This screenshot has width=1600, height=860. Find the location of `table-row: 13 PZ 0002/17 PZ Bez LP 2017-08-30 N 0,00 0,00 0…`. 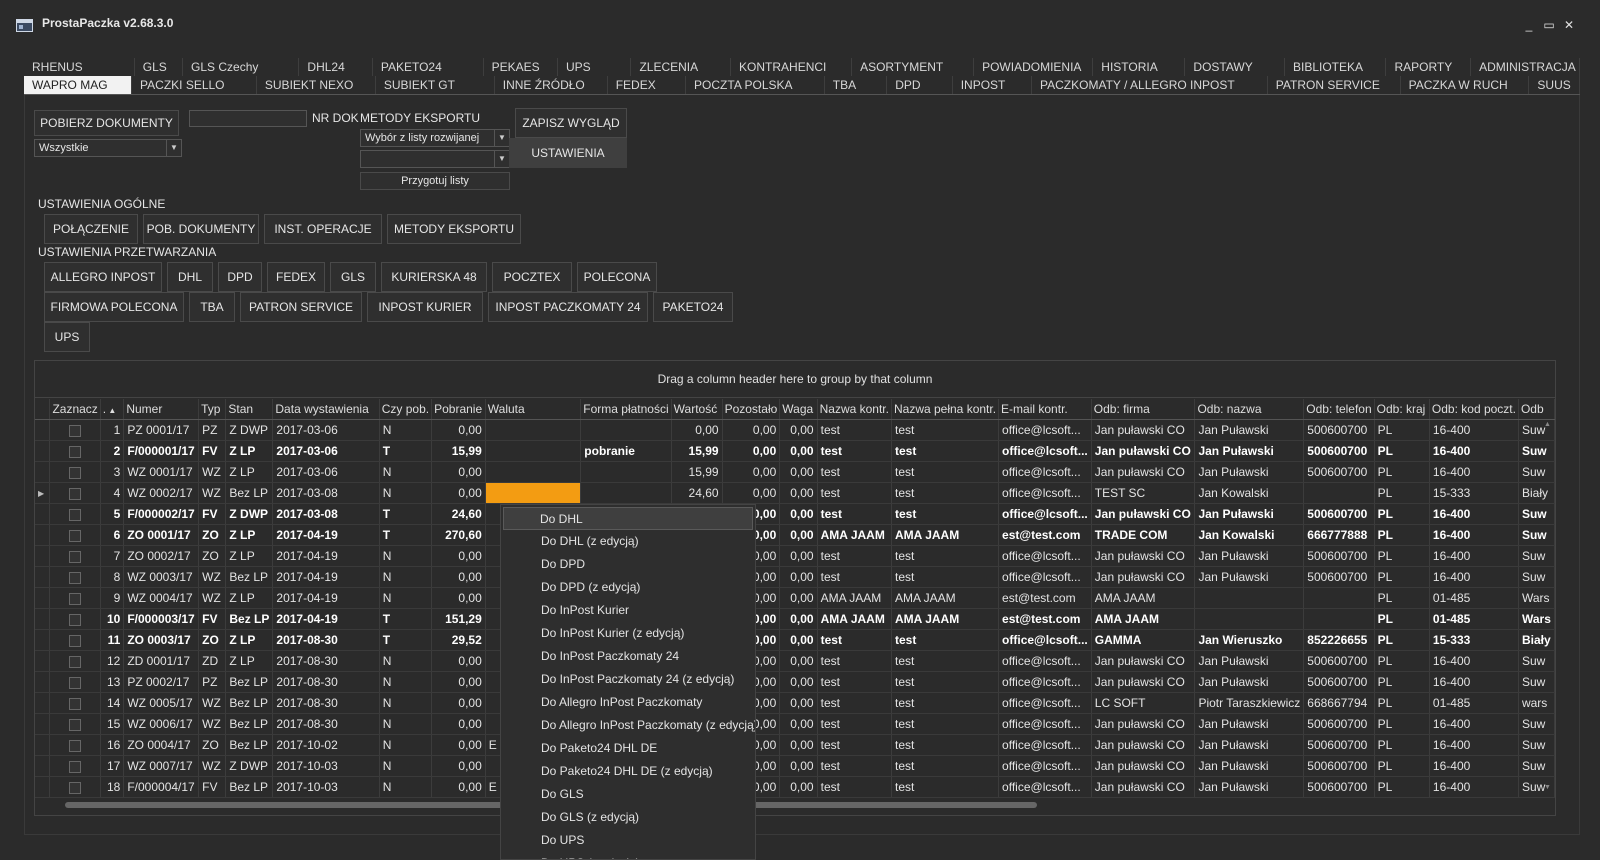

table-row: 13 PZ 0002/17 PZ Bez LP 2017-08-30 N 0,00 0,00 0… is located at coordinates (795, 682).